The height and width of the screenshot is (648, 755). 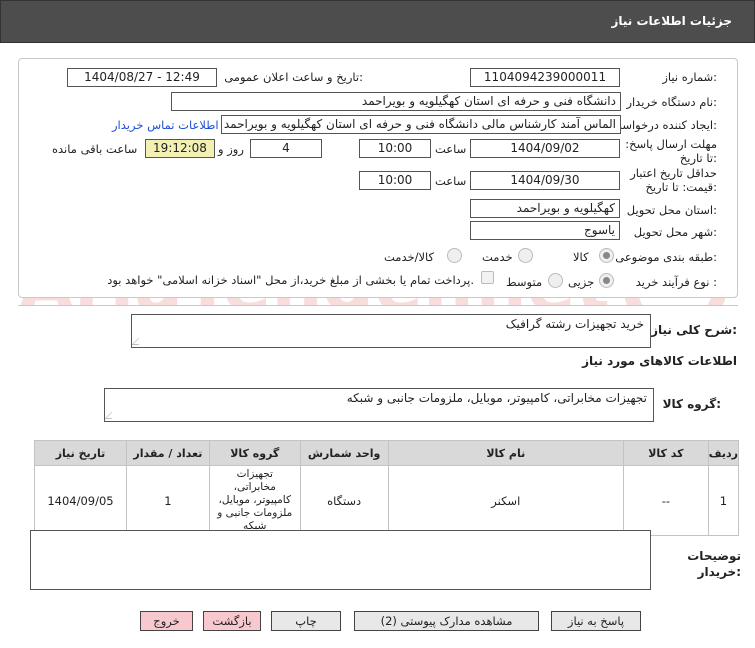 What do you see at coordinates (306, 621) in the screenshot?
I see `print-button: چاپ` at bounding box center [306, 621].